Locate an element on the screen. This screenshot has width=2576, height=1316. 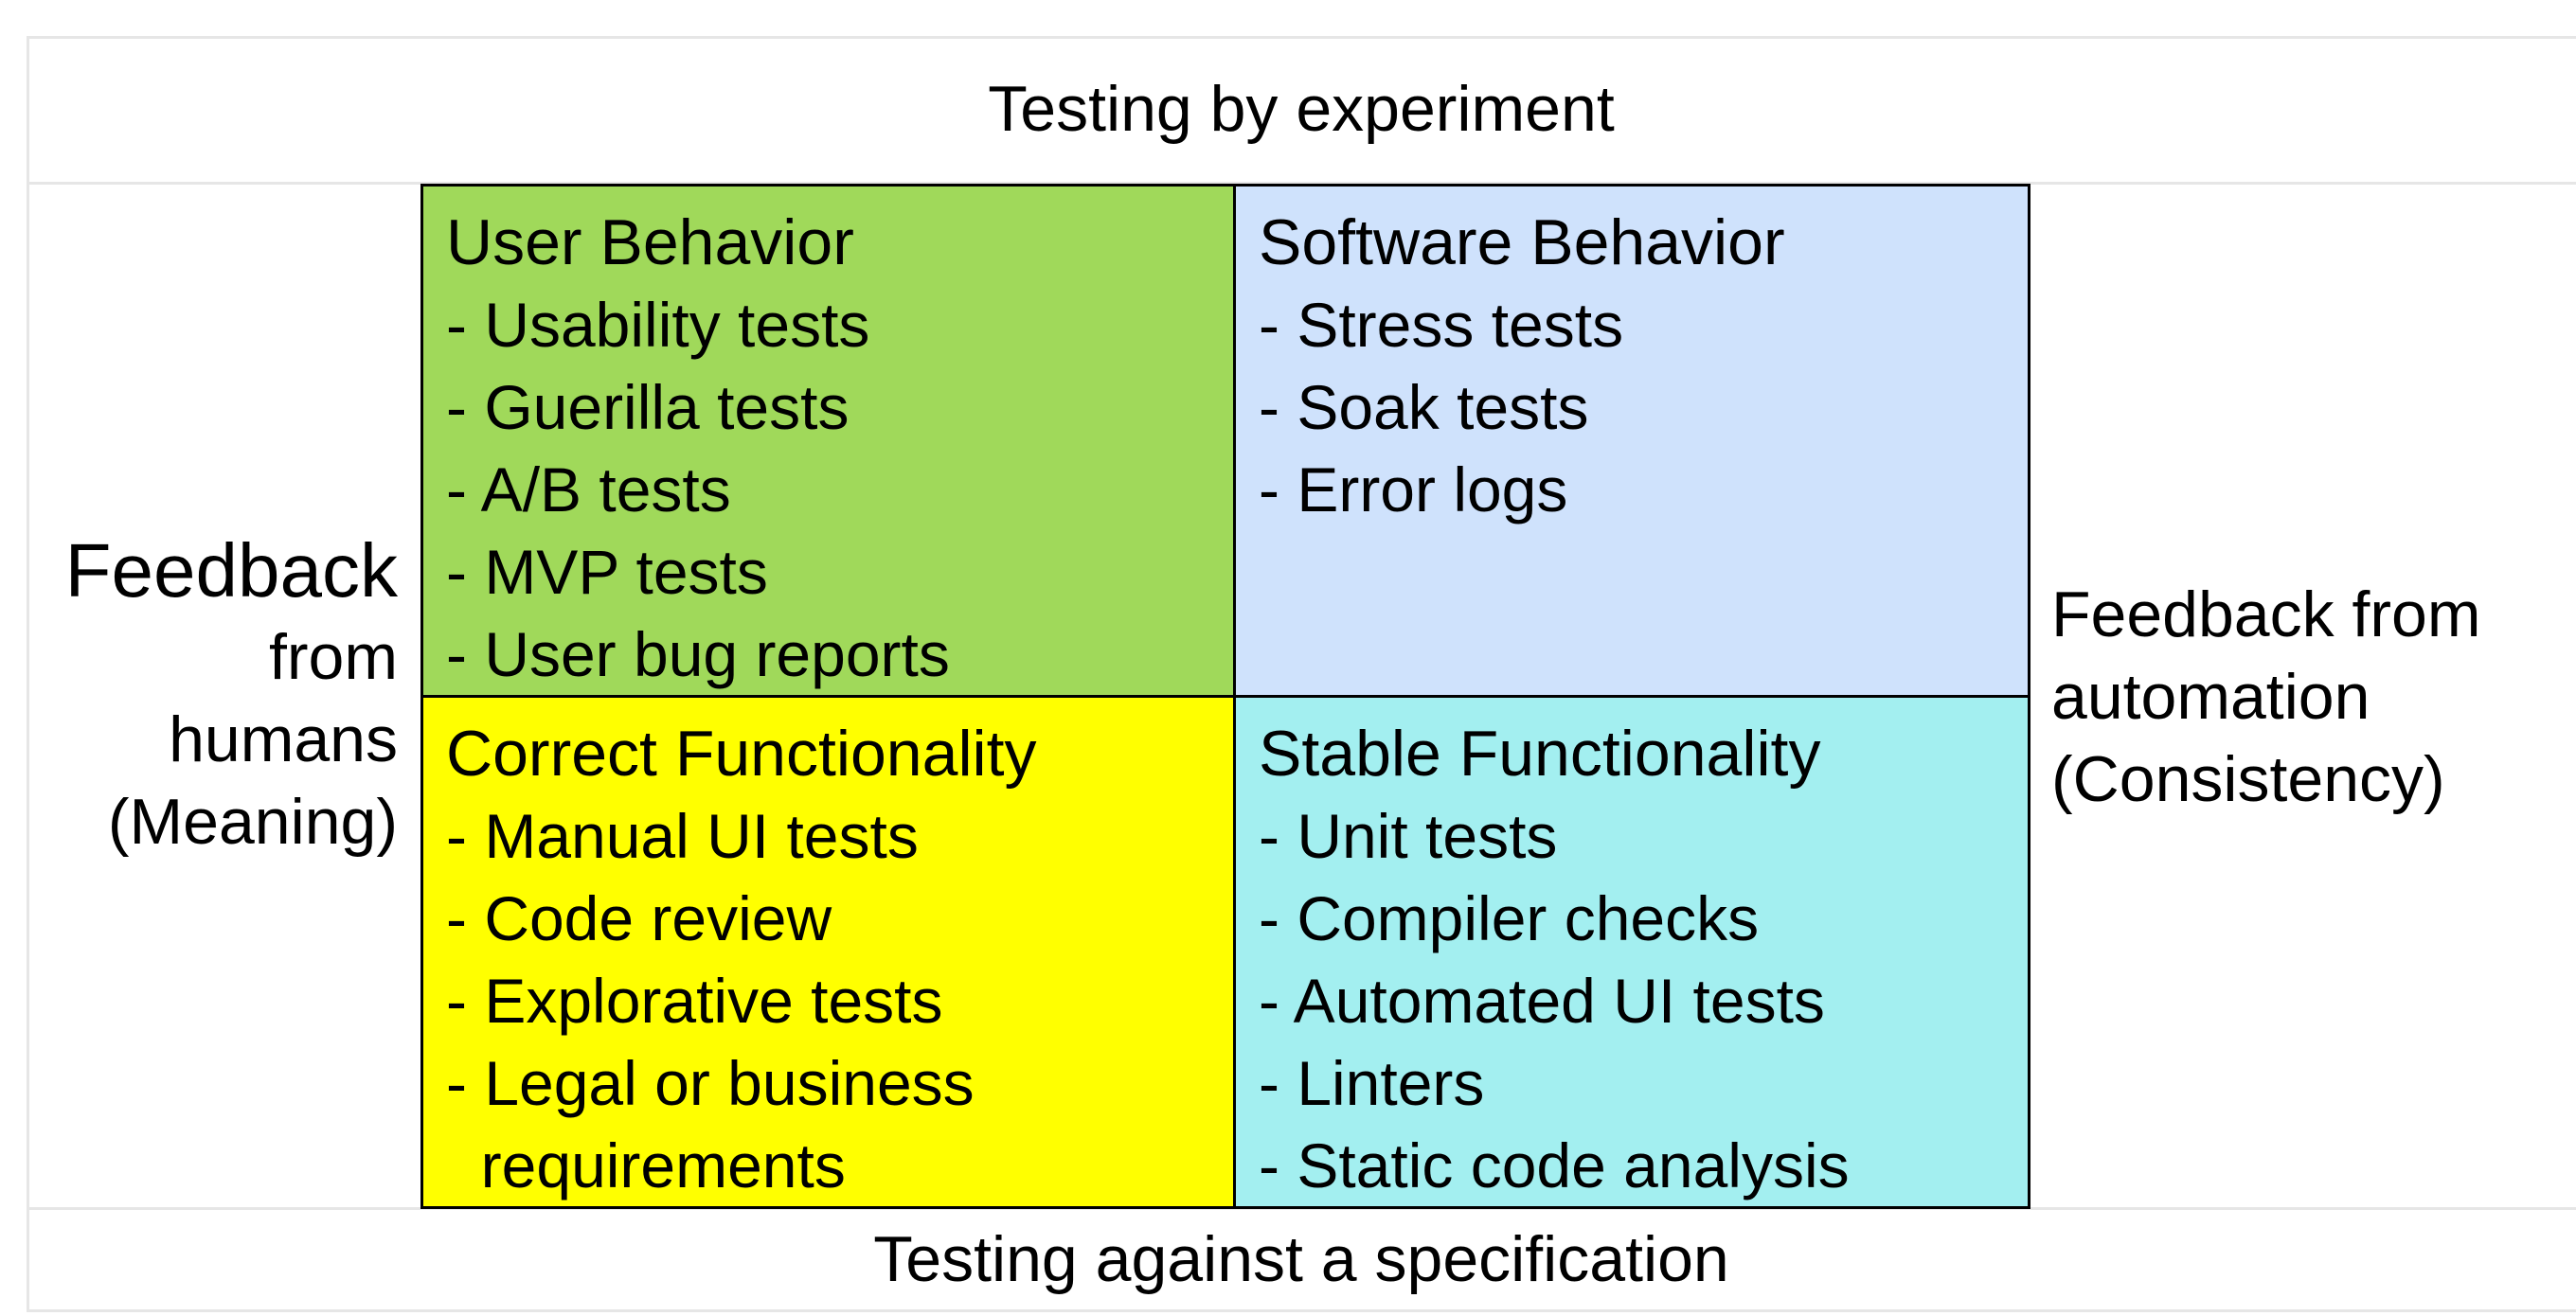
left-label-line: from is located at coordinates (333, 657).